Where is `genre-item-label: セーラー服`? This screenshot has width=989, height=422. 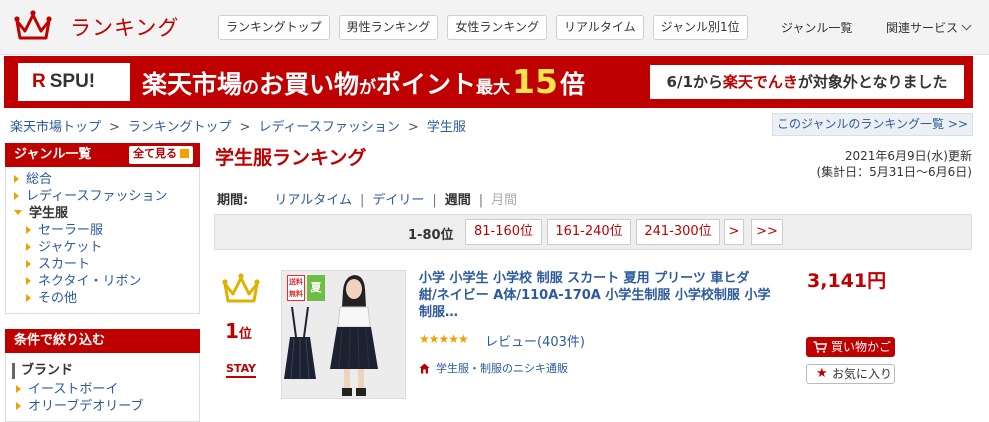 genre-item-label: セーラー服 is located at coordinates (71, 230).